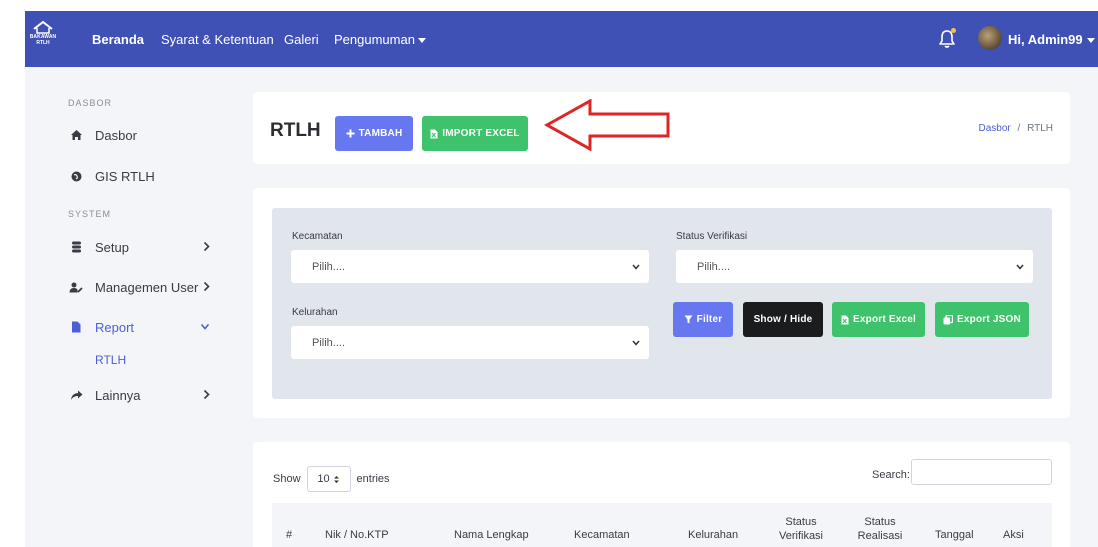 The image size is (1098, 547). Describe the element at coordinates (287, 479) in the screenshot. I see `show-label: Show` at that location.